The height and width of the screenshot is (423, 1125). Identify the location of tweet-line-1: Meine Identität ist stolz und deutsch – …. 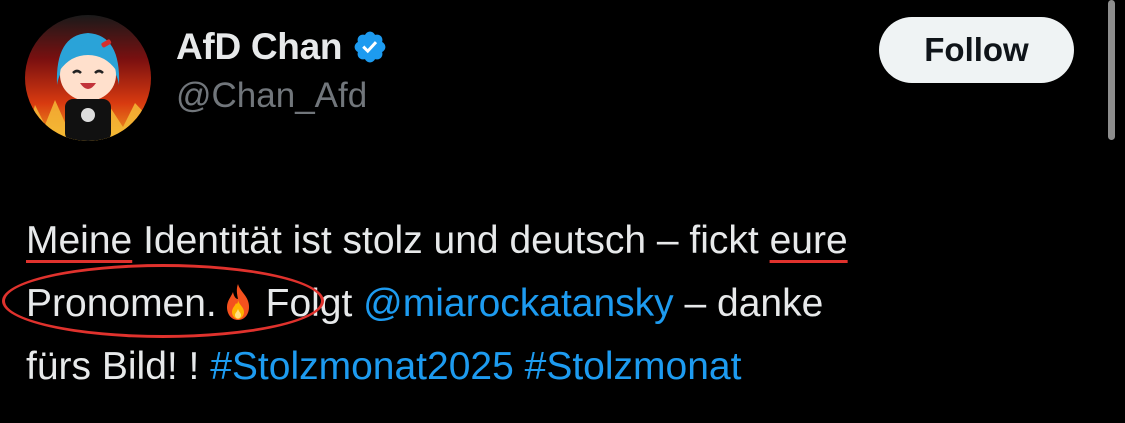
(556, 240).